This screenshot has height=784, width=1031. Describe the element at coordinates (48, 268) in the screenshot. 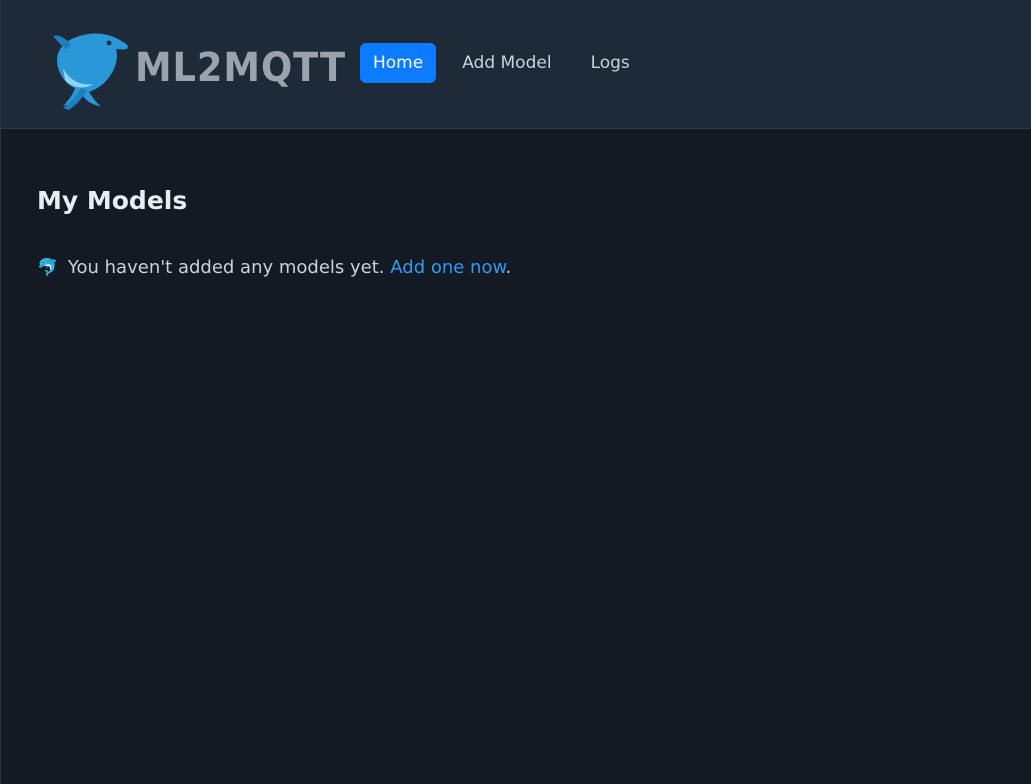

I see `dolphin-emoji-icon: 🐬` at that location.